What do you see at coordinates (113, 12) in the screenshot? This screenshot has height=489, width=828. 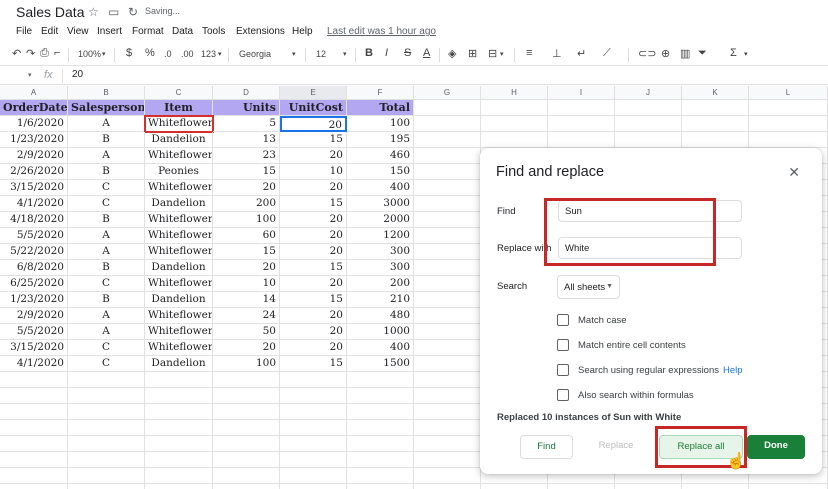 I see `move-folder-icon: ▭` at bounding box center [113, 12].